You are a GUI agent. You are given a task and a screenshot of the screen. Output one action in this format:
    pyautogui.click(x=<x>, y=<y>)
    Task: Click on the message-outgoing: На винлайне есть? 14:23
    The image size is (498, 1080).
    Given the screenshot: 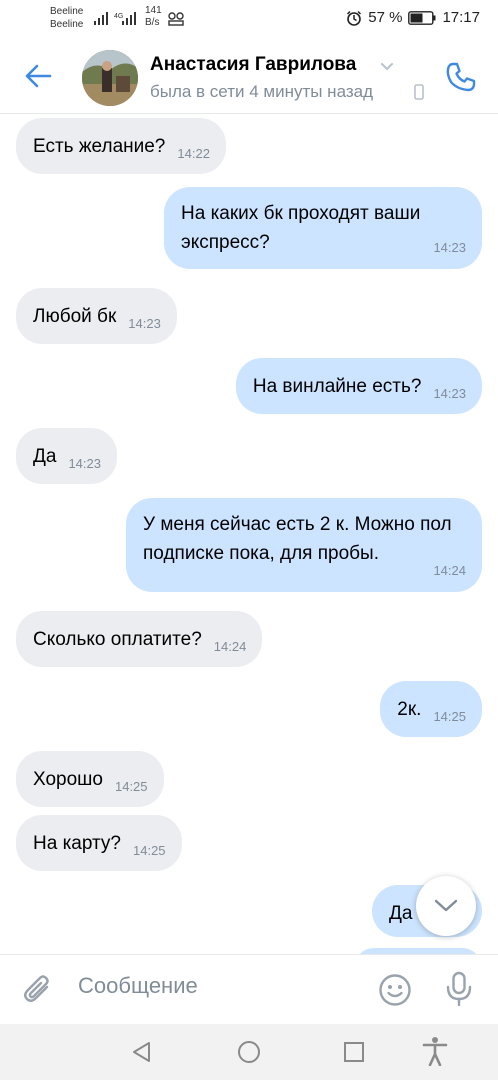 What is the action you would take?
    pyautogui.click(x=358, y=386)
    